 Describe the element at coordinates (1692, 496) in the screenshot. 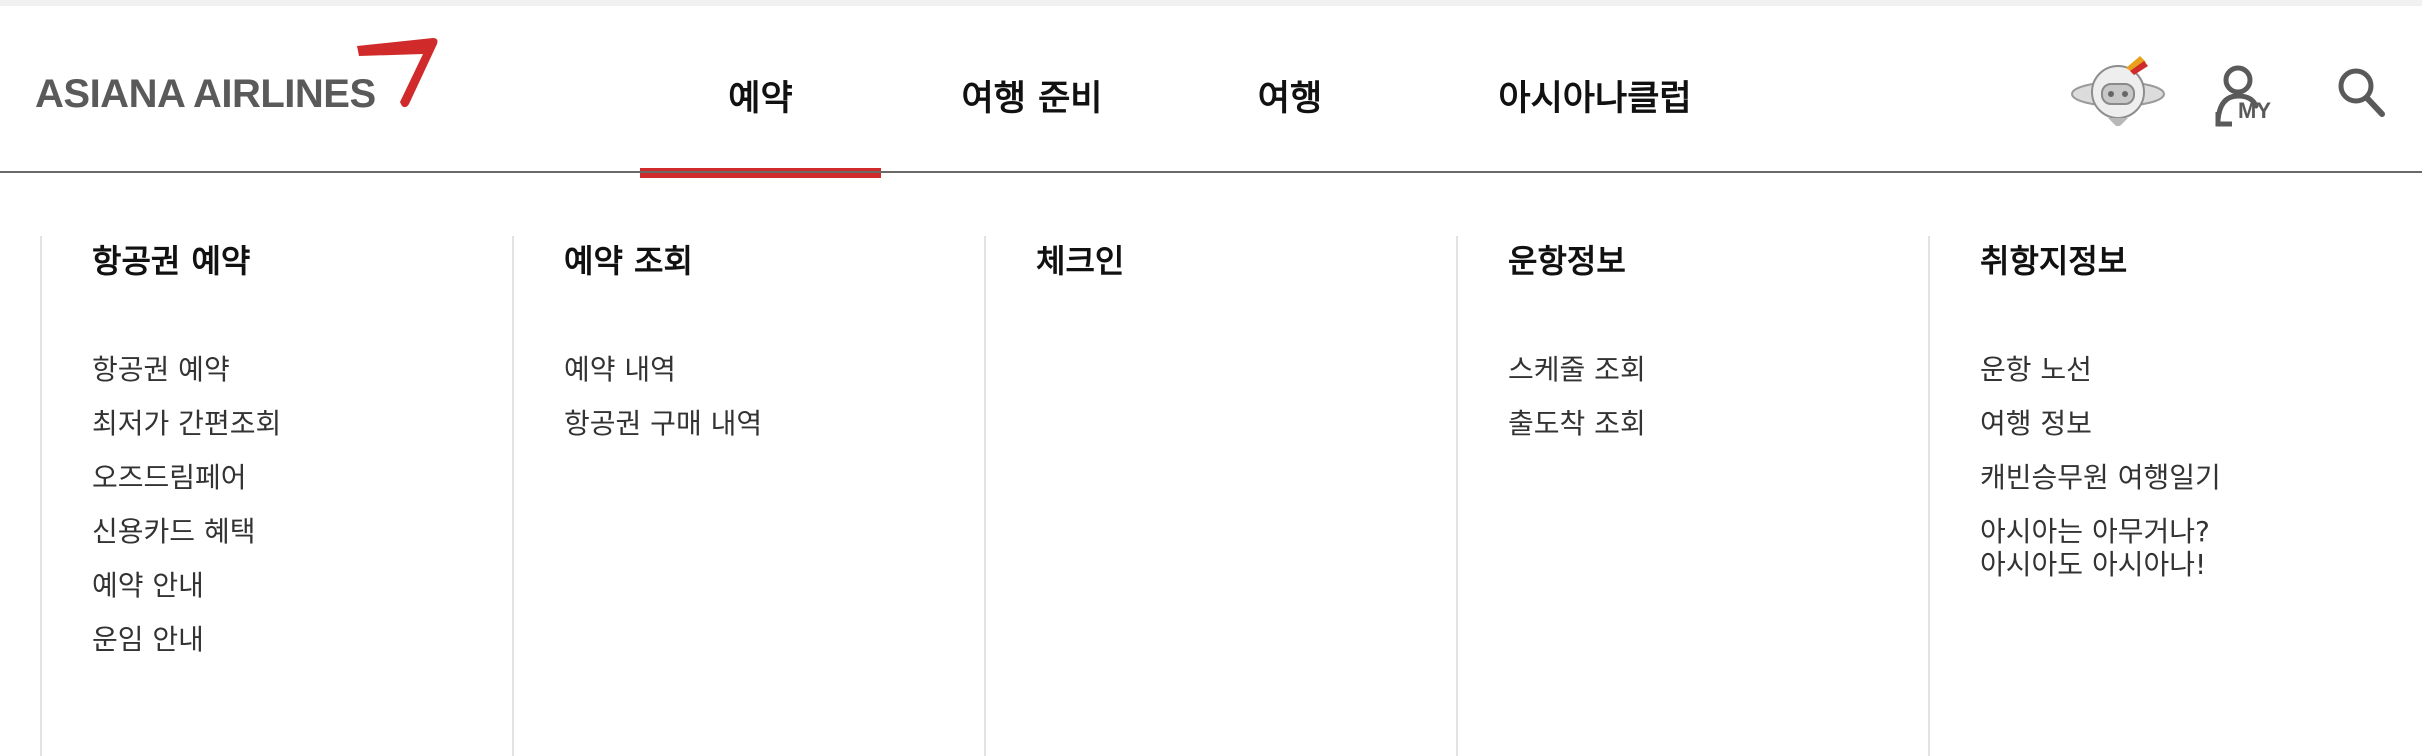

I see `menu-column-flight-info: 운항정보 스케줄 조회 출도착 조회` at that location.